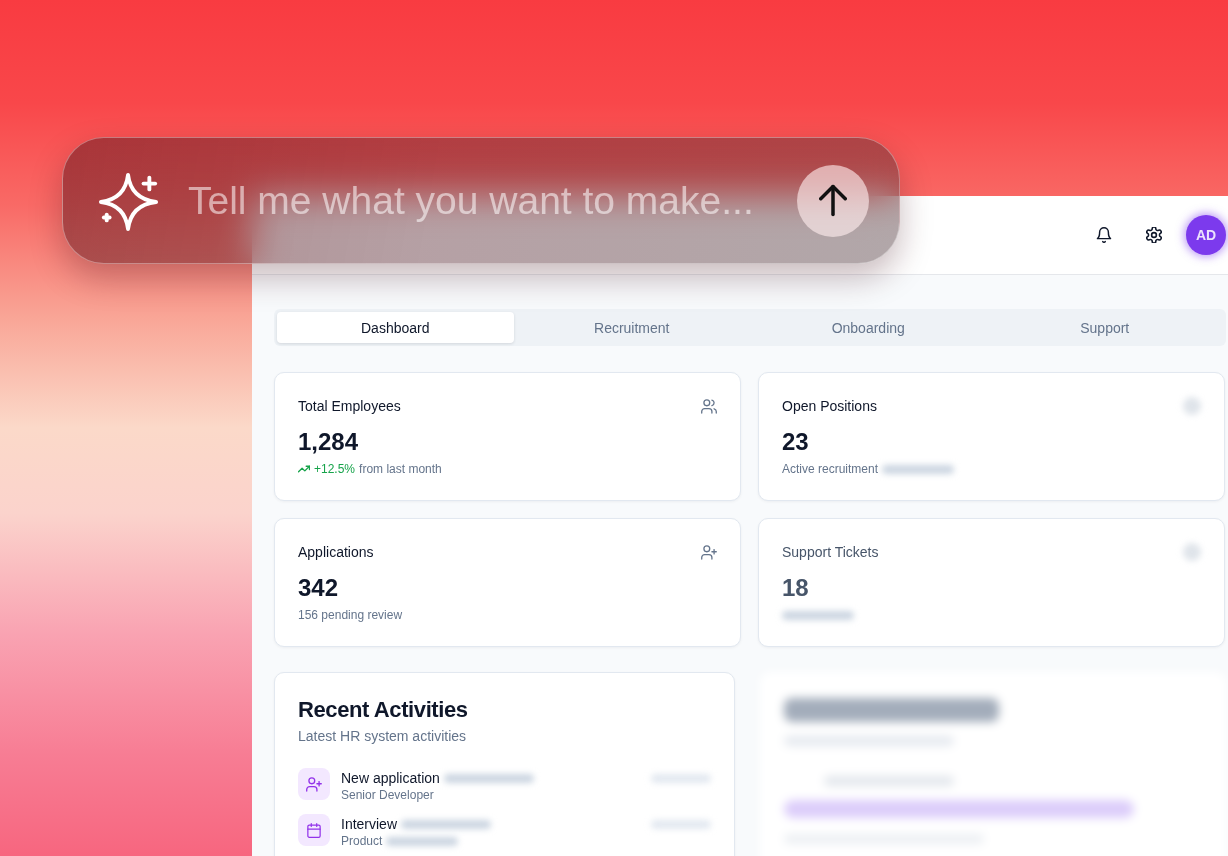 The width and height of the screenshot is (1228, 856). I want to click on calendar-icon, so click(314, 830).